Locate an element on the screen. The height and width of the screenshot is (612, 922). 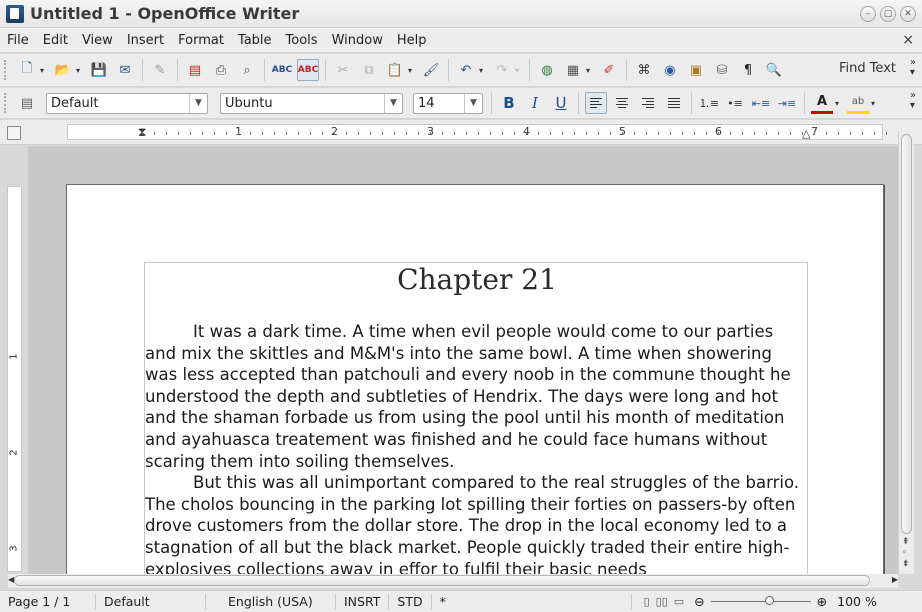
zoom-level: 100 % is located at coordinates (857, 601).